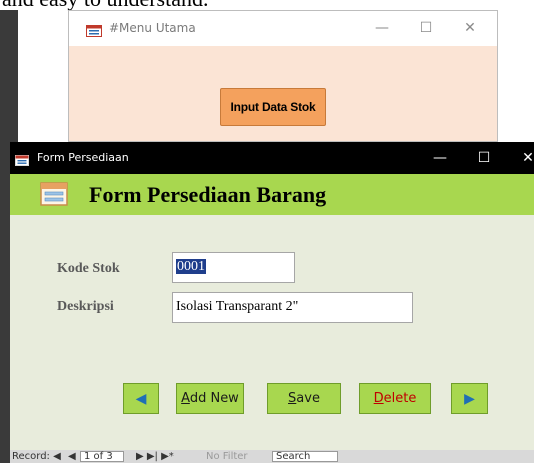 Image resolution: width=534 pixels, height=463 pixels. What do you see at coordinates (155, 456) in the screenshot?
I see `record-nav-buttons: ▶ ▶| ▶*` at bounding box center [155, 456].